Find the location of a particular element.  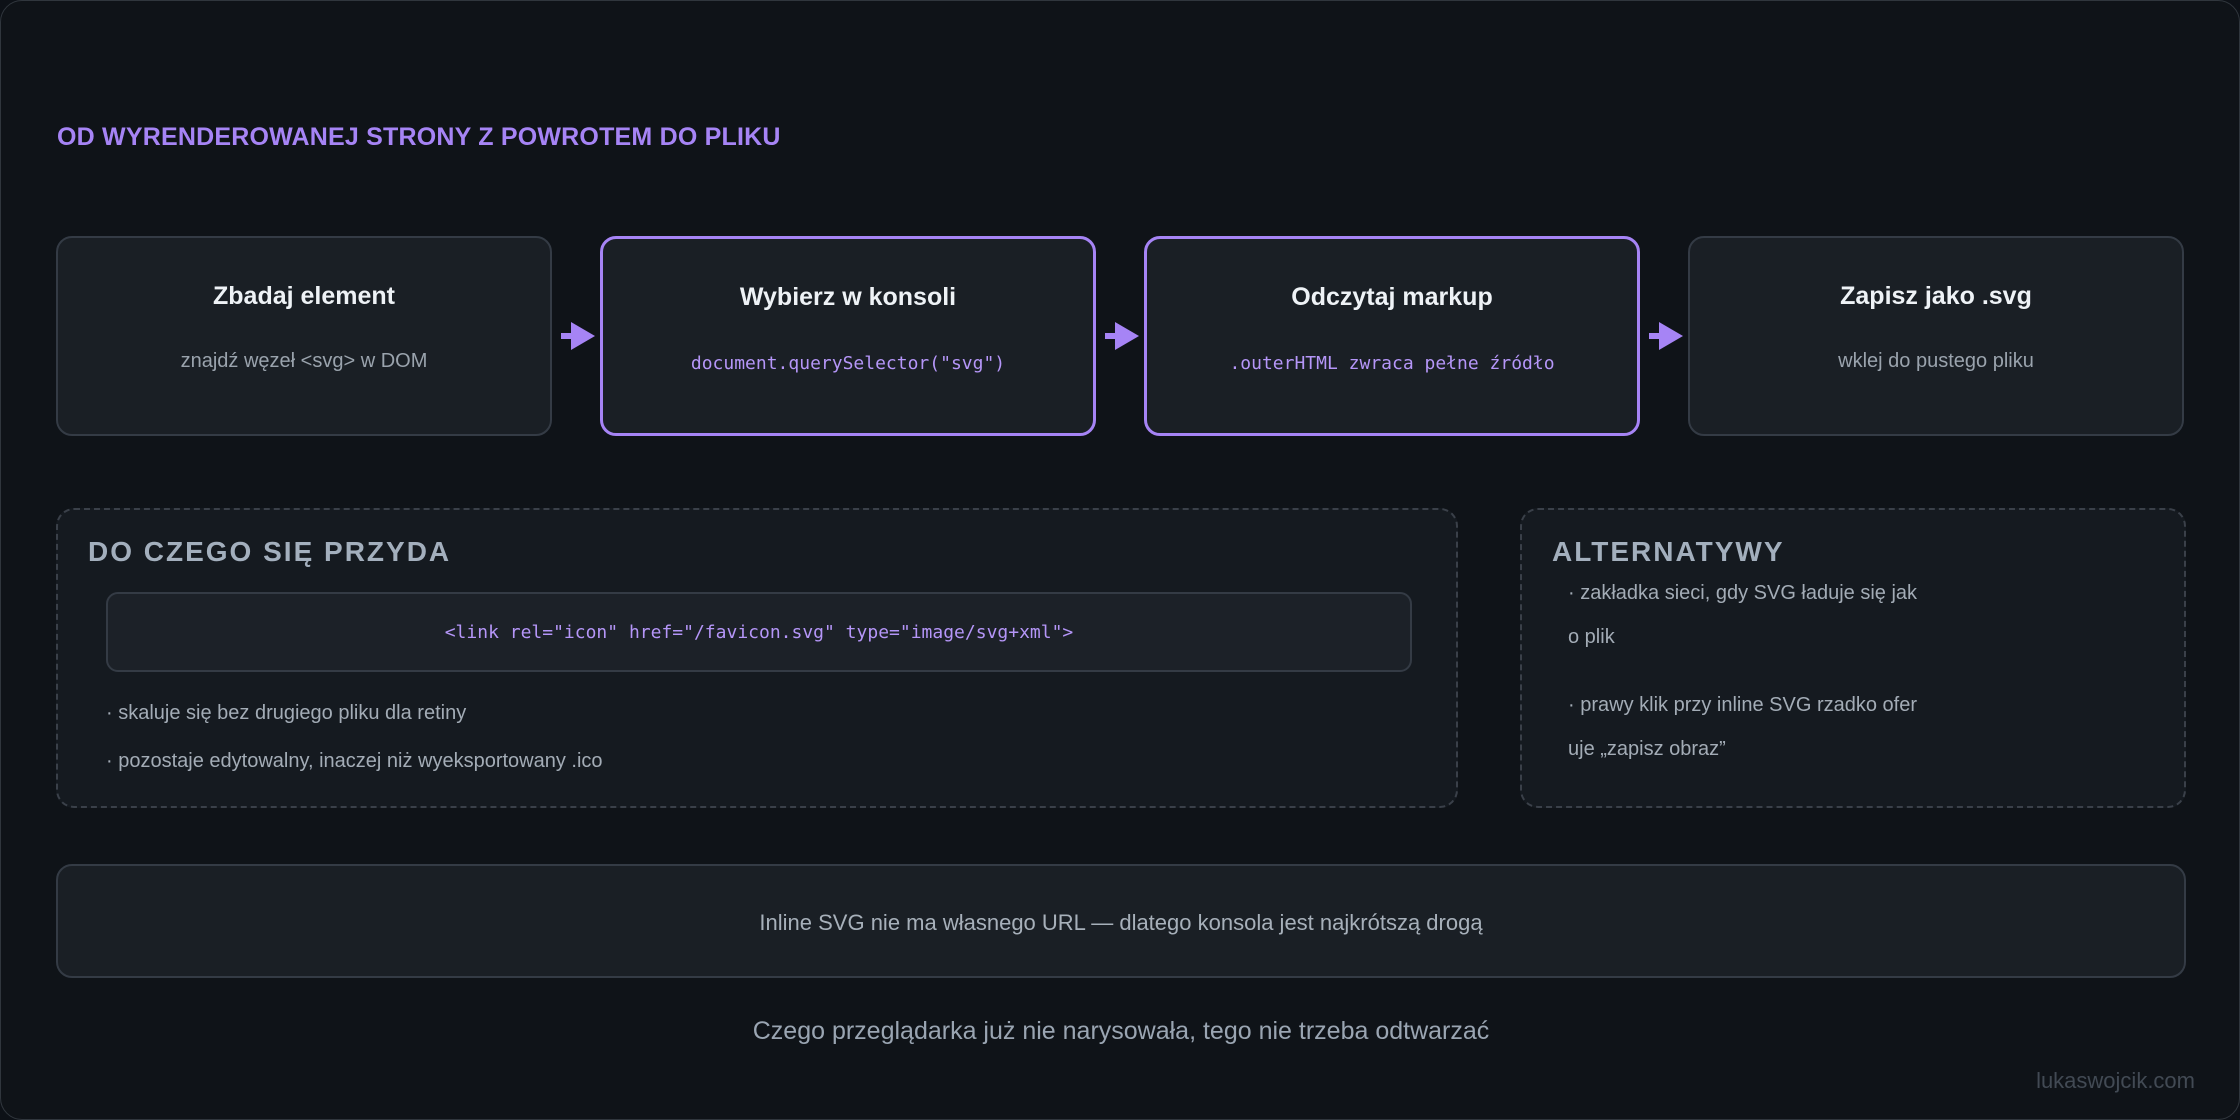

step-subtitle: znajdź węzeł <svg> w DOM is located at coordinates (304, 361).